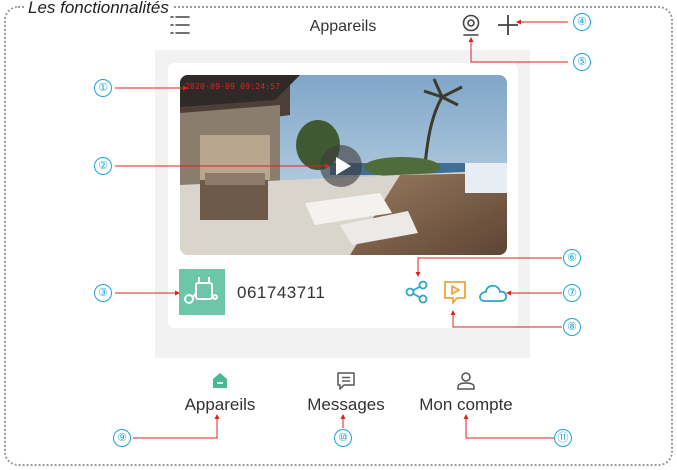 The height and width of the screenshot is (470, 677). What do you see at coordinates (343, 166) in the screenshot?
I see `play-icon` at bounding box center [343, 166].